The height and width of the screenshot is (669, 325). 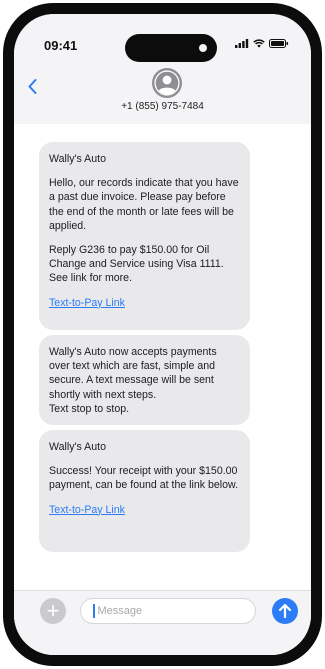 What do you see at coordinates (242, 43) in the screenshot?
I see `signal-icon` at bounding box center [242, 43].